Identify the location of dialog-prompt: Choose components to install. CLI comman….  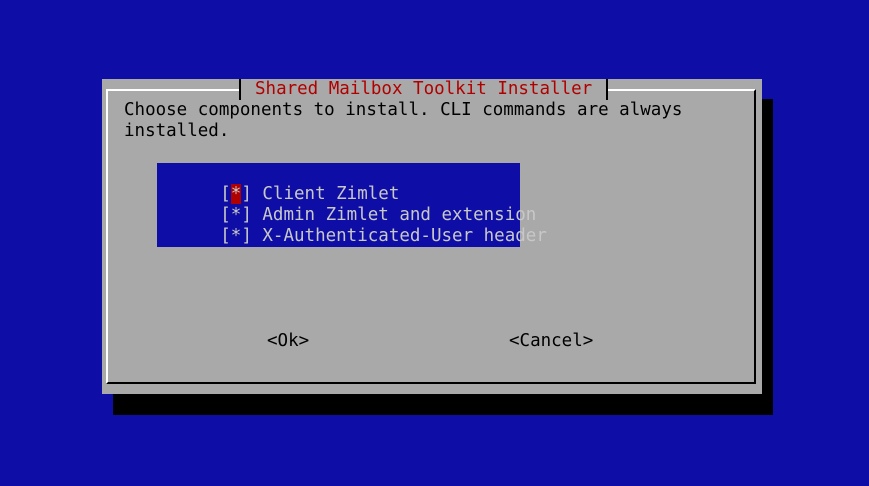
(403, 120).